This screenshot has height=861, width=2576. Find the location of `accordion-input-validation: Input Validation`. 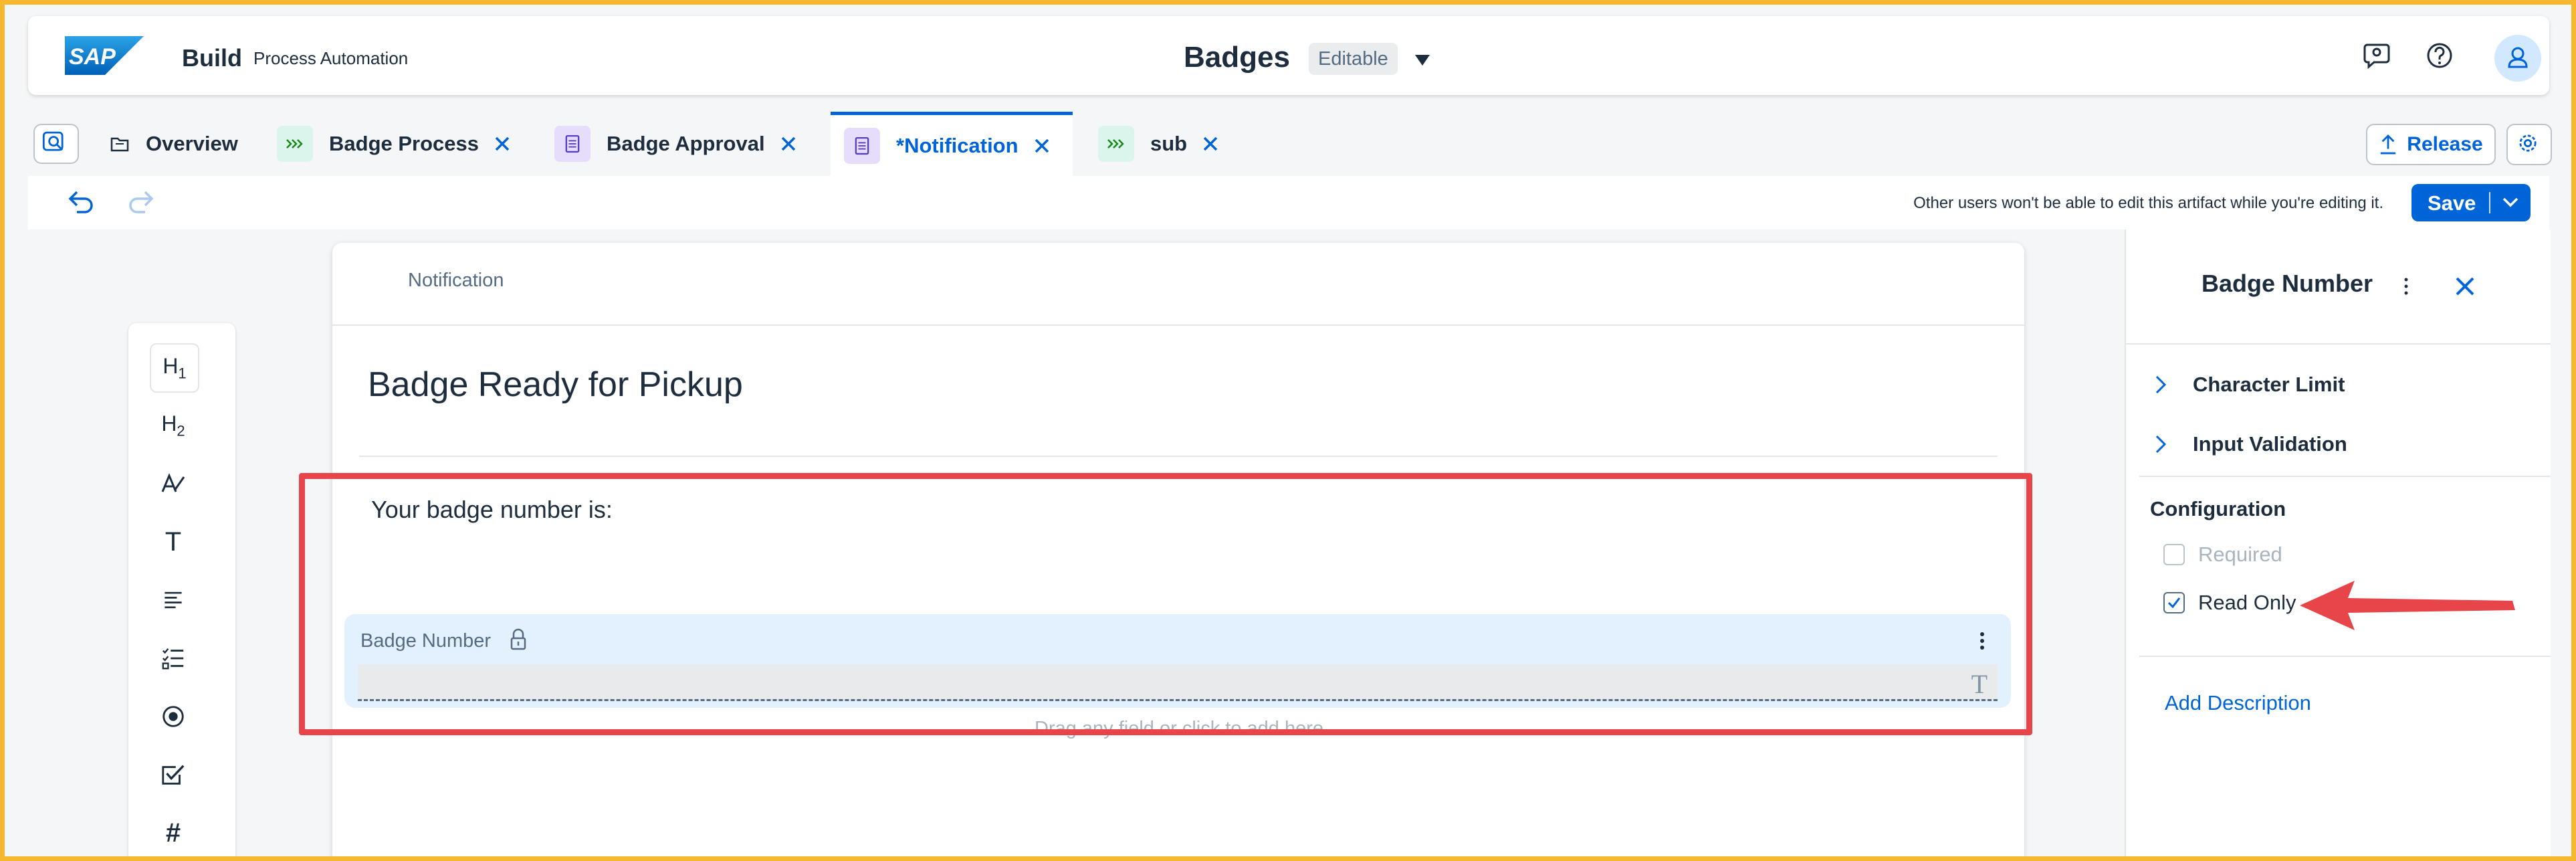

accordion-input-validation: Input Validation is located at coordinates (2250, 444).